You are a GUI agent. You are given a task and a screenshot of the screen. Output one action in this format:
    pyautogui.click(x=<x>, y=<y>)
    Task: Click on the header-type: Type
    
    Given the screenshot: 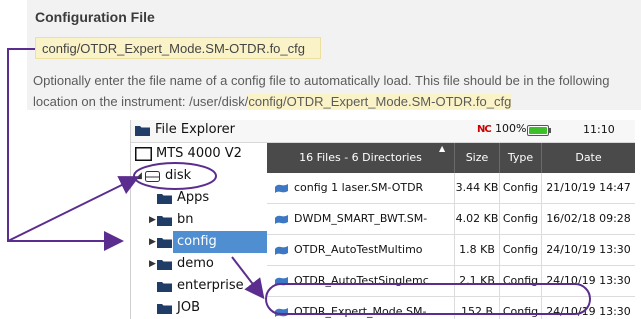 What is the action you would take?
    pyautogui.click(x=521, y=158)
    